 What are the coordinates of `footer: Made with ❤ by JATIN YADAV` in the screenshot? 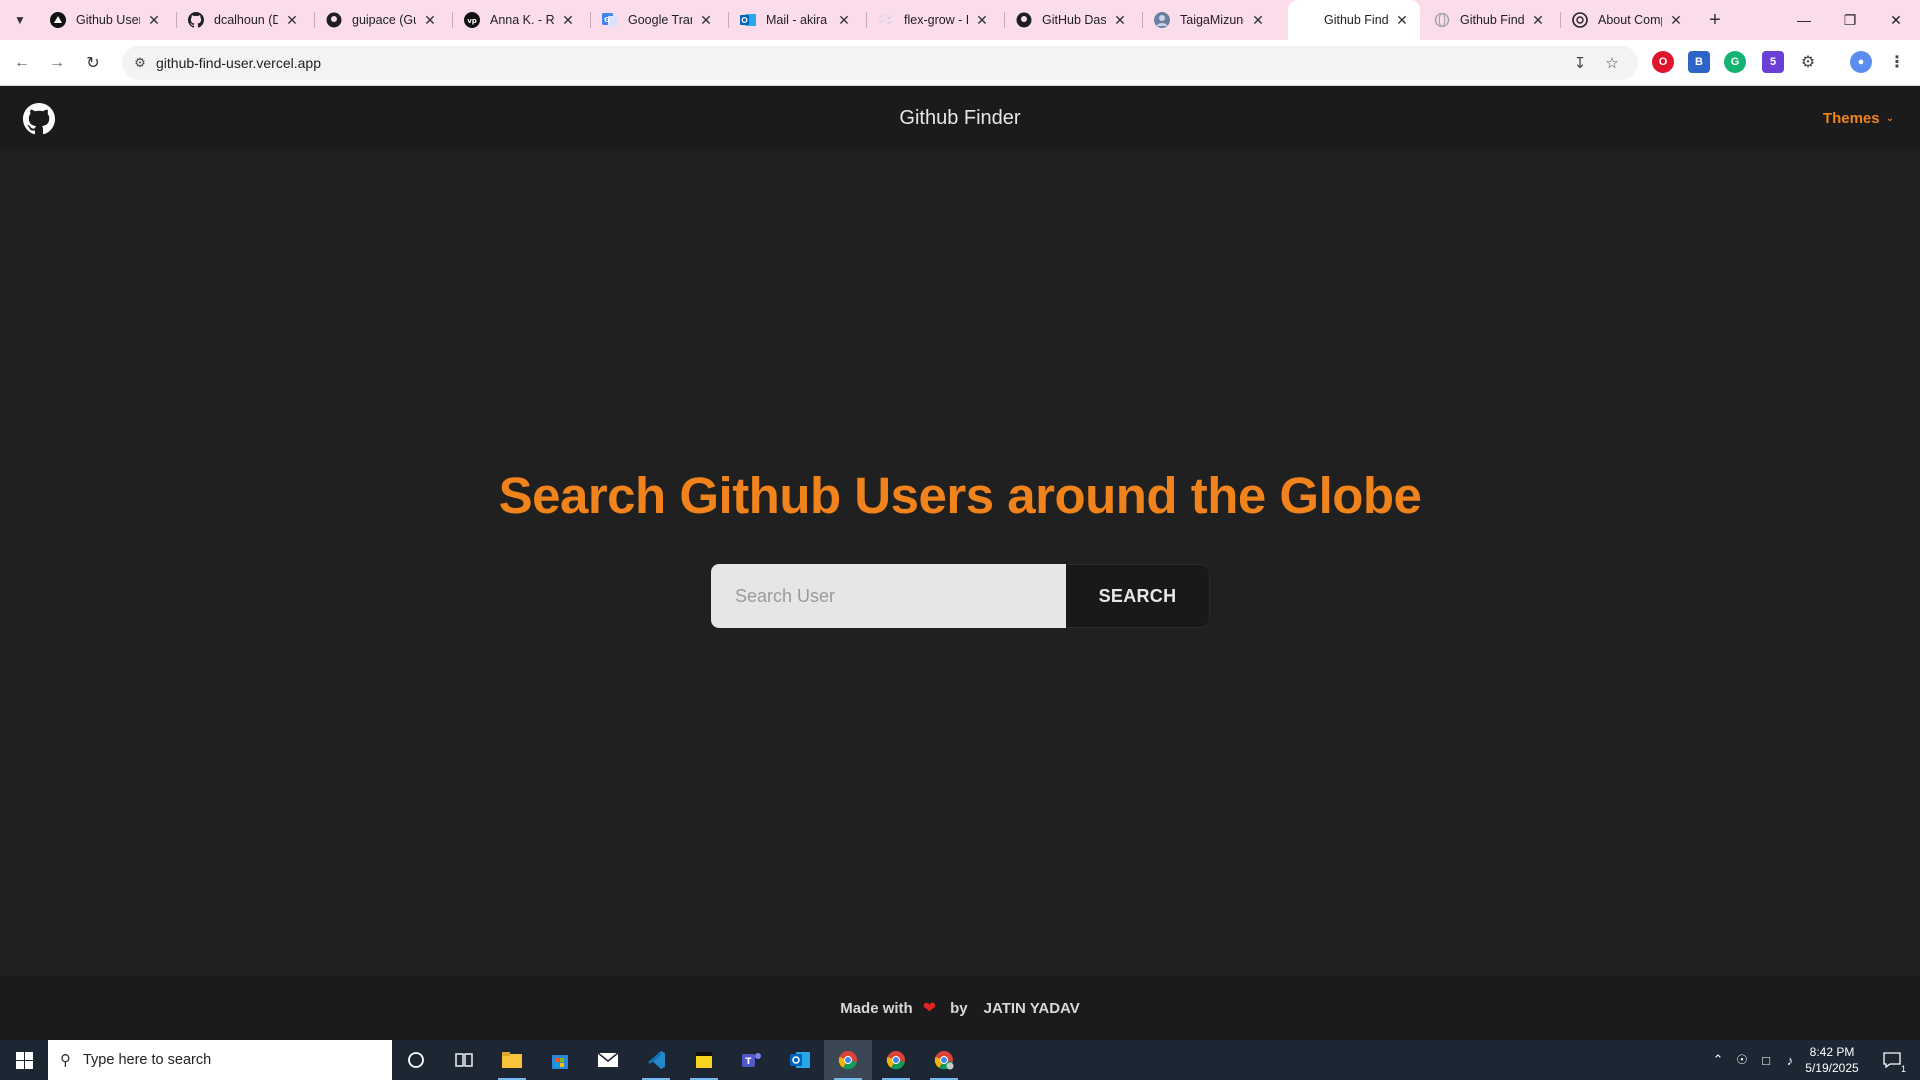 It's located at (960, 1008).